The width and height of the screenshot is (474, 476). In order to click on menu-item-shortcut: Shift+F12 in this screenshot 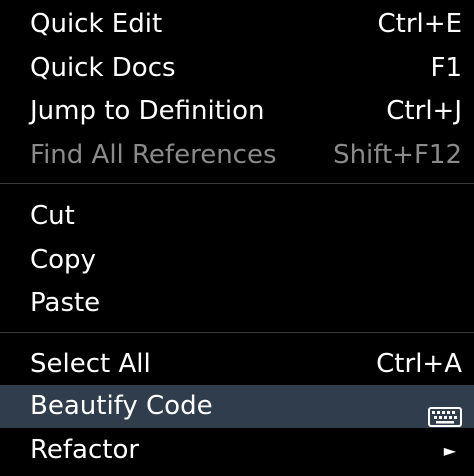, I will do `click(397, 155)`.